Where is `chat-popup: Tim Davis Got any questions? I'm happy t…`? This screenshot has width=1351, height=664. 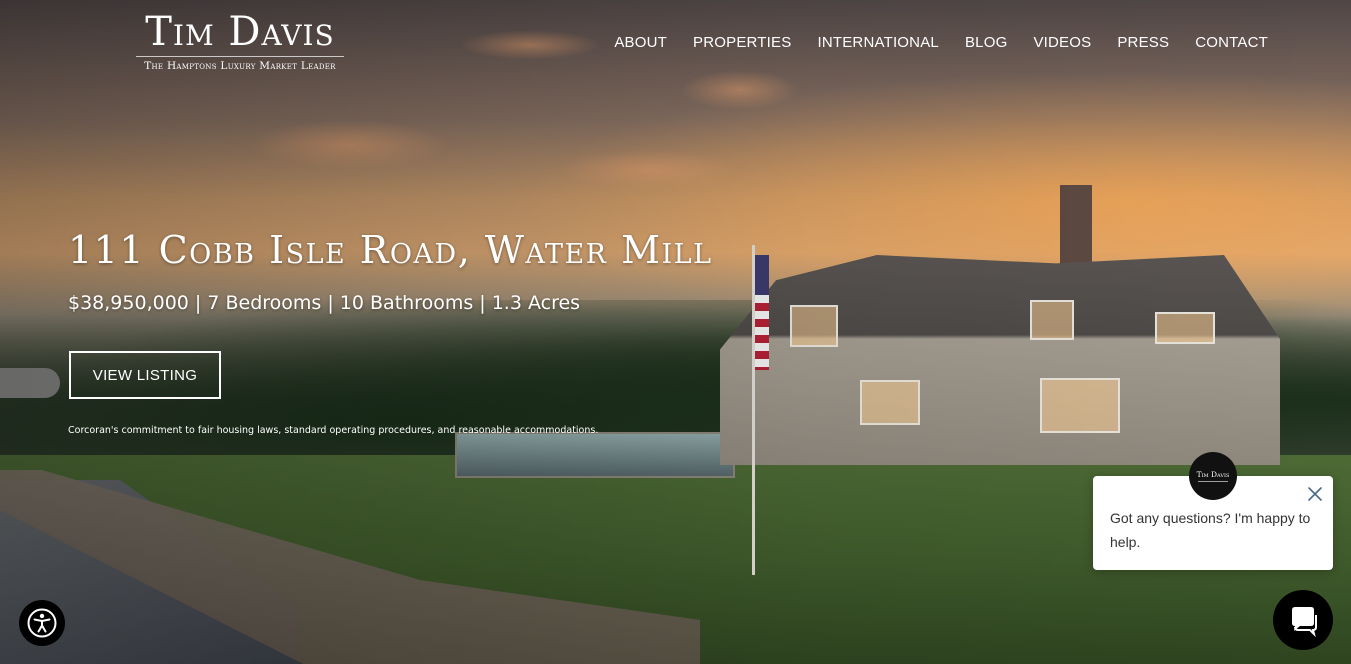
chat-popup: Tim Davis Got any questions? I'm happy t… is located at coordinates (1213, 511).